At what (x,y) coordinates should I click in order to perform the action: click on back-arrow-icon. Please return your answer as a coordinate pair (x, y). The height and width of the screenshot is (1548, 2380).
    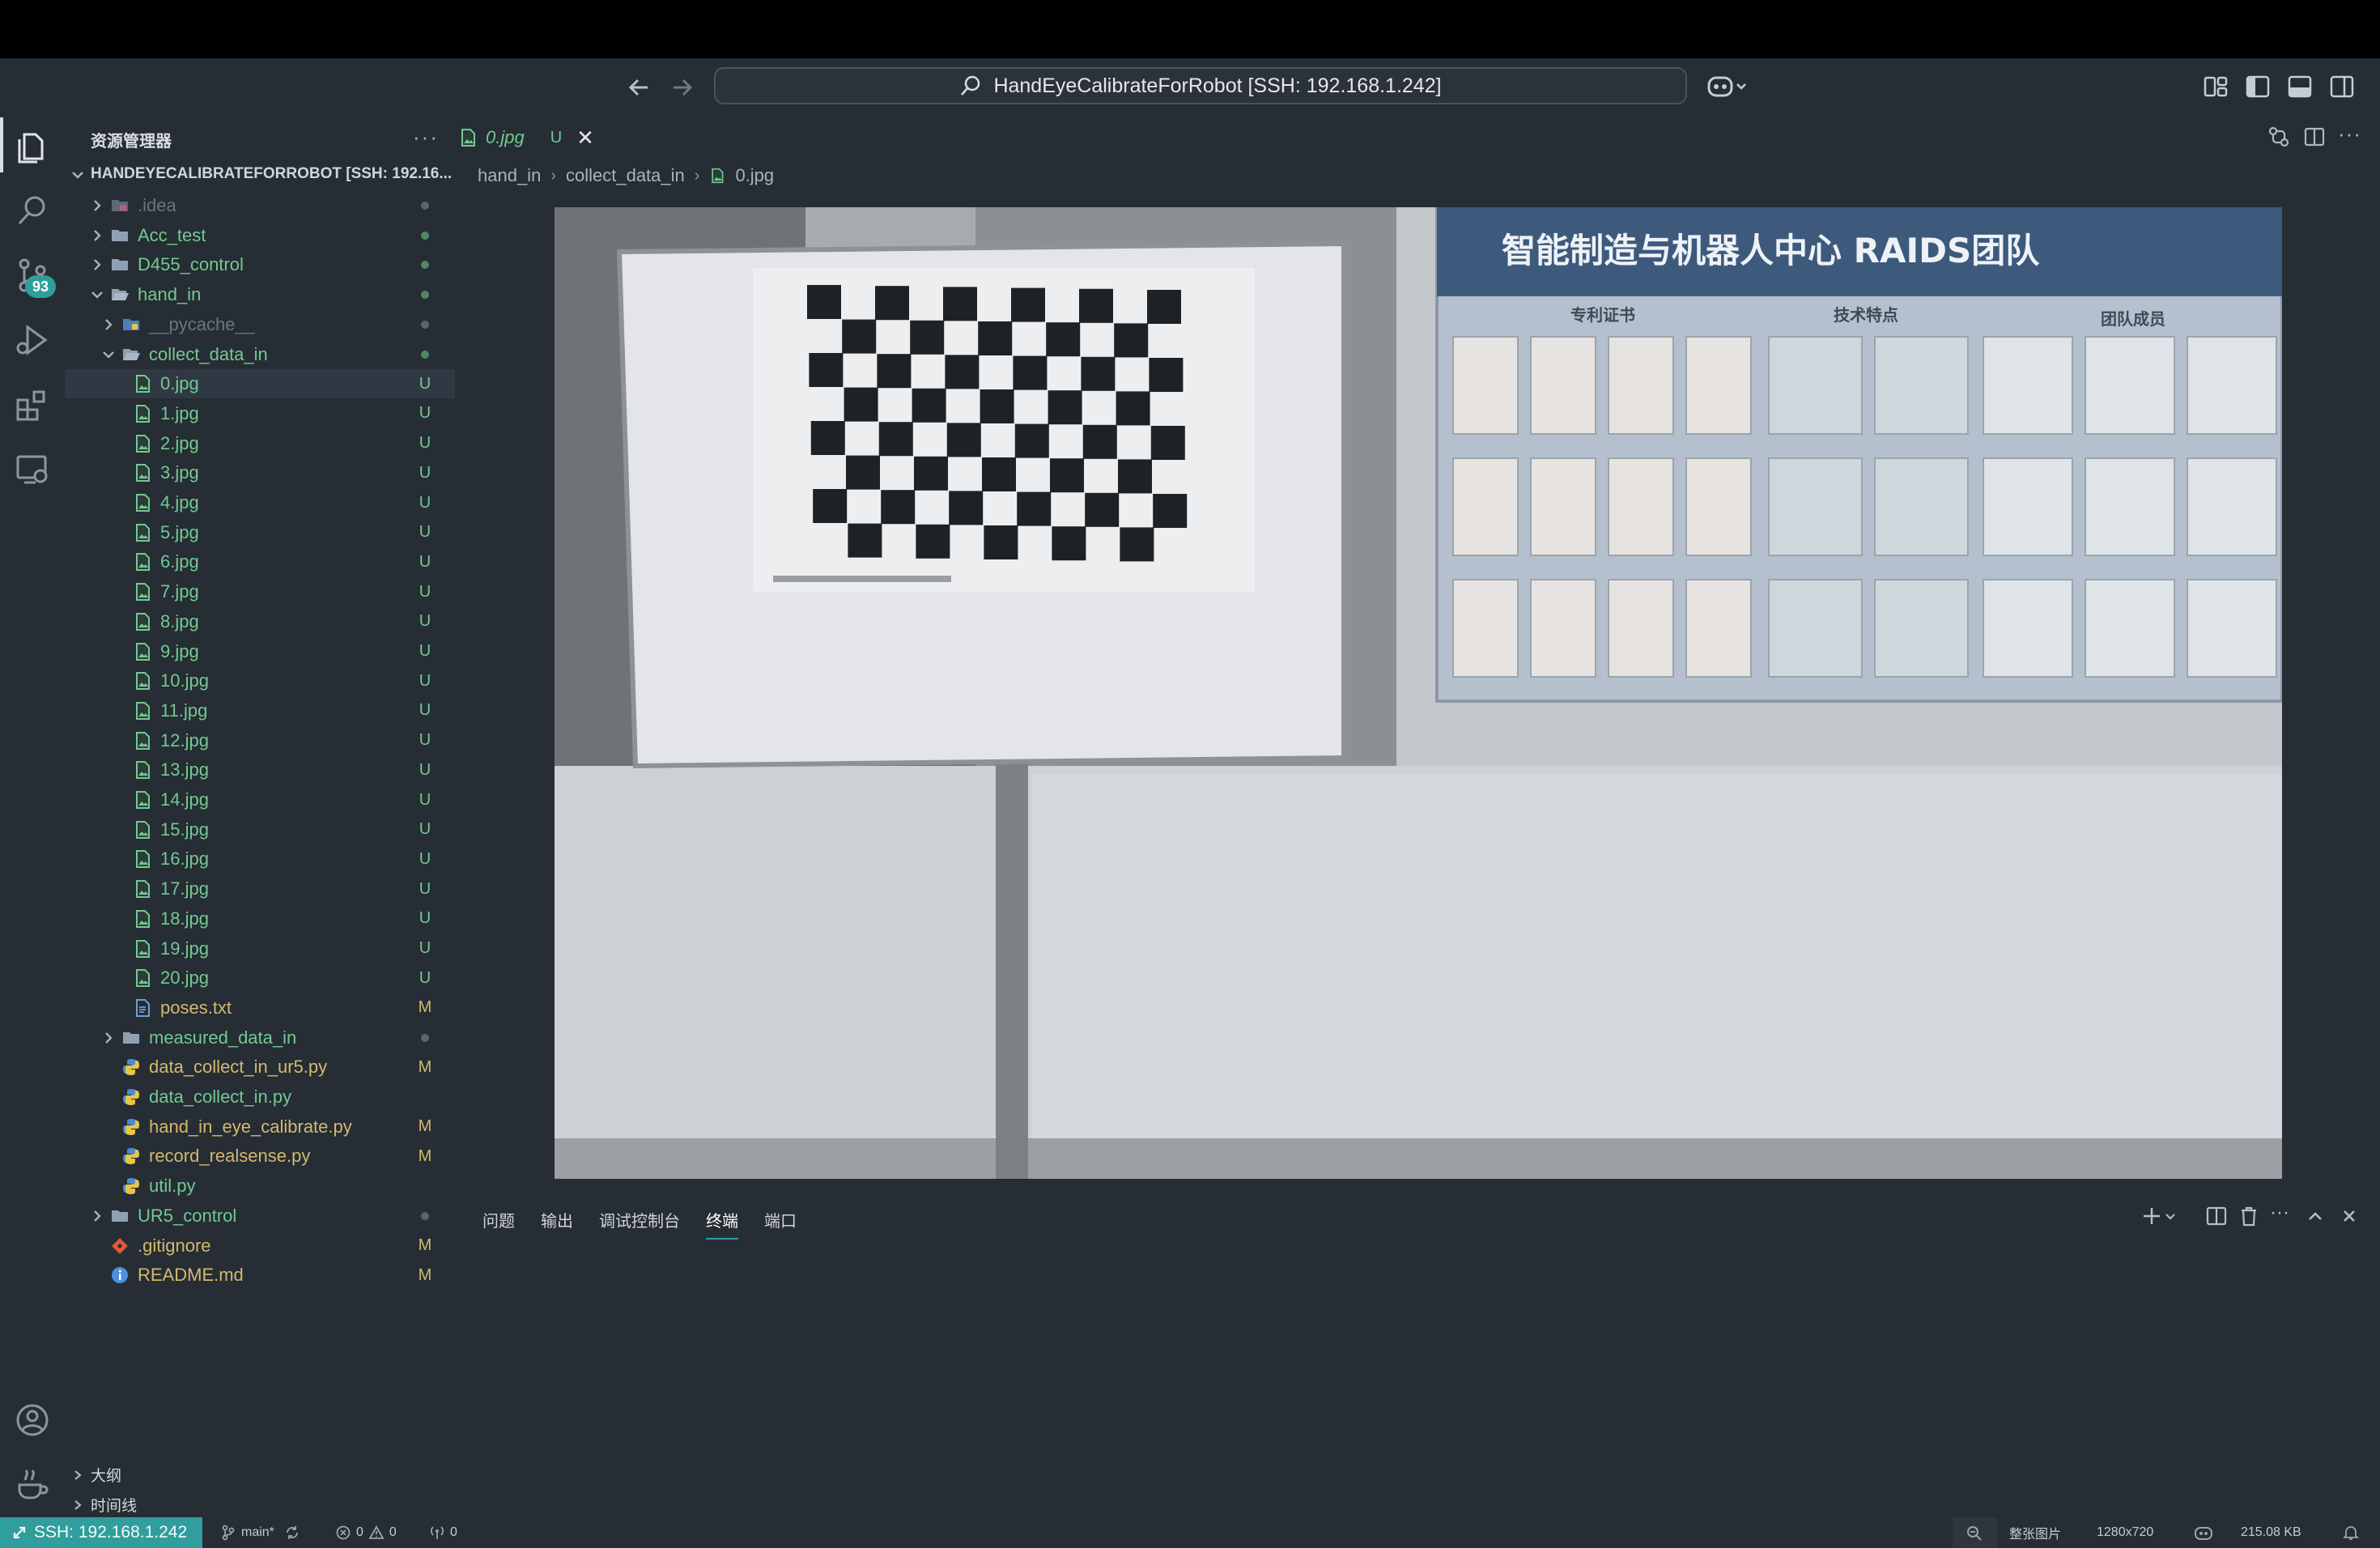
    Looking at the image, I should click on (639, 87).